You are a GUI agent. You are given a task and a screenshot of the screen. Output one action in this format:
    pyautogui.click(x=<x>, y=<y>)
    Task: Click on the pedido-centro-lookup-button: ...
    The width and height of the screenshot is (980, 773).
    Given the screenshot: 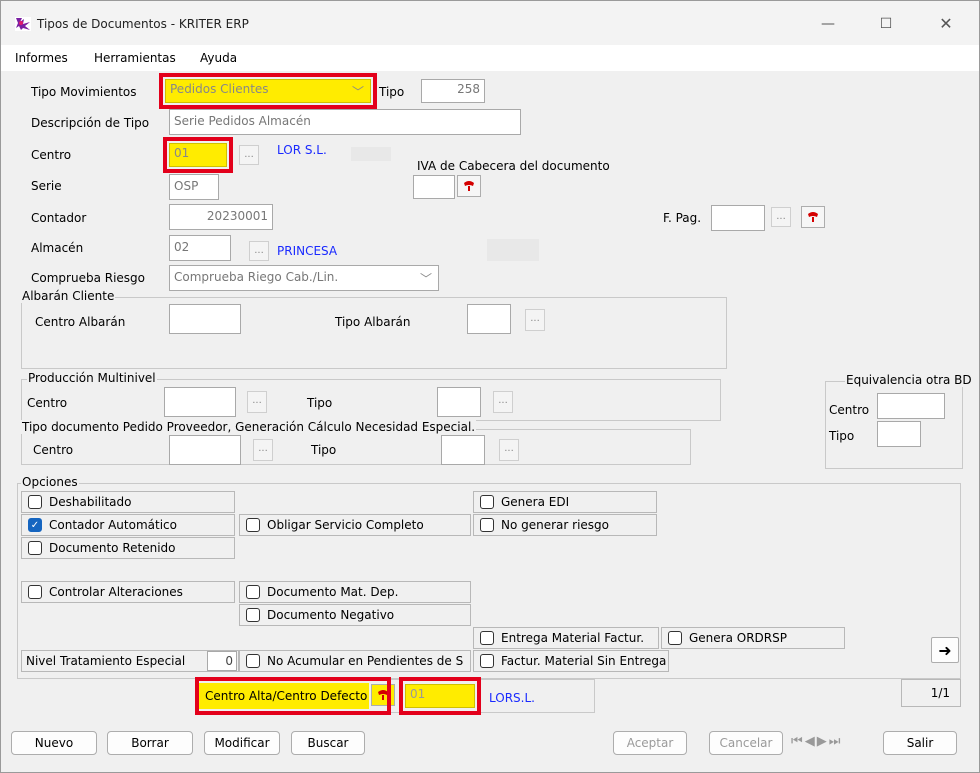 What is the action you would take?
    pyautogui.click(x=263, y=450)
    